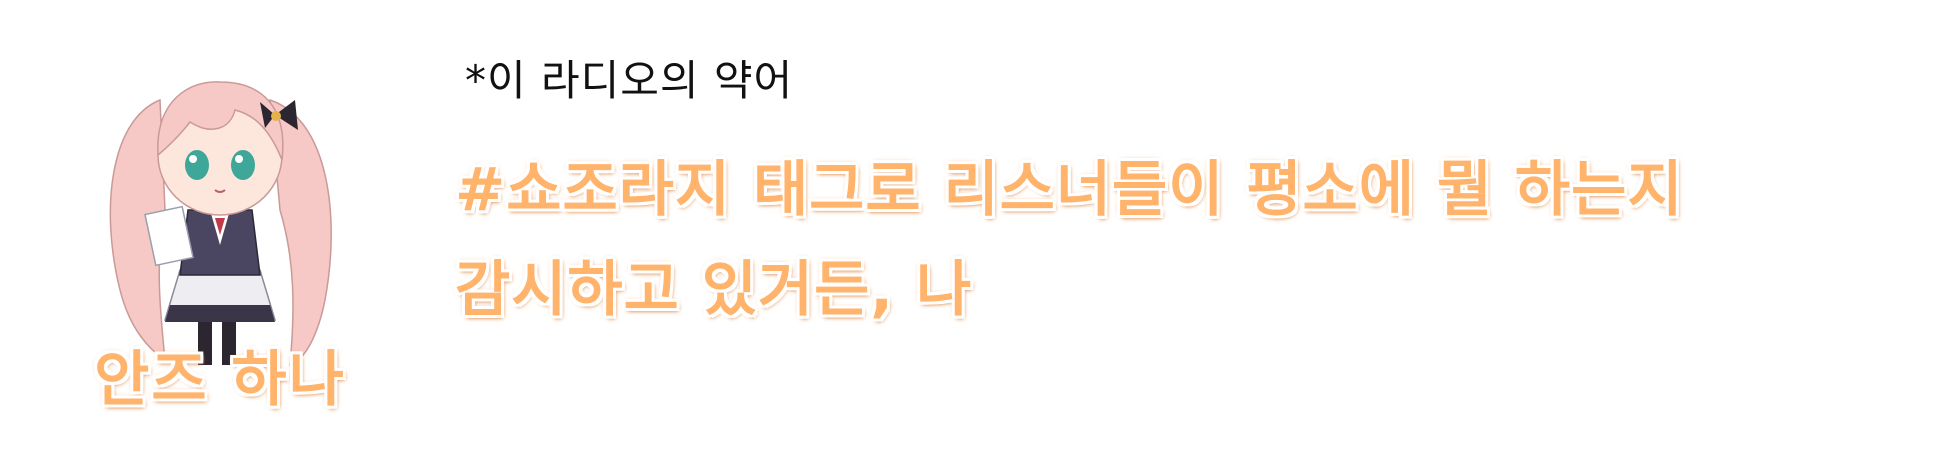  I want to click on translator-note: *이 라디오의 약어, so click(629, 80).